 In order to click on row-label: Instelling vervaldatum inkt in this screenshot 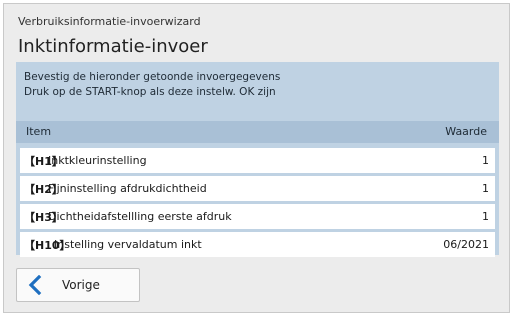, I will do `click(128, 244)`.